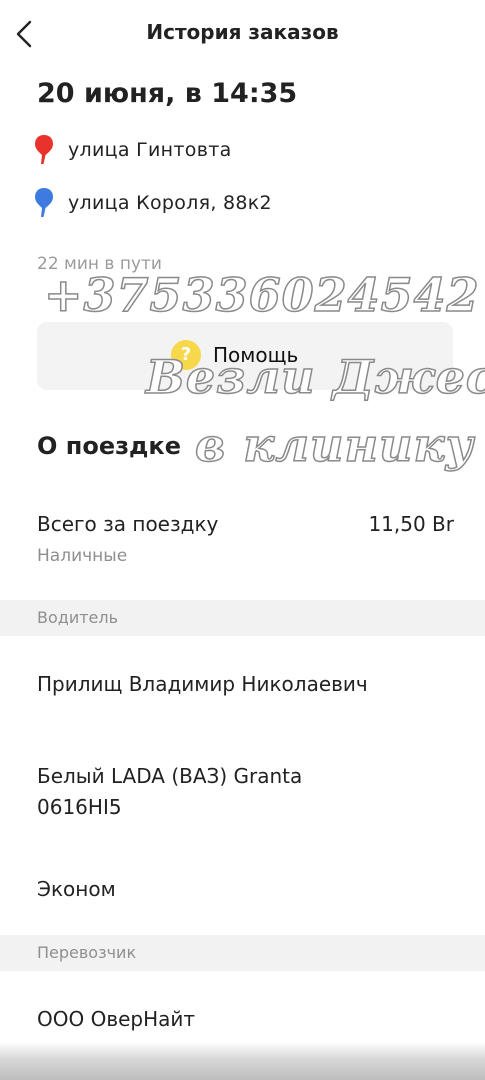  I want to click on driver-section-label: Водитель, so click(78, 617).